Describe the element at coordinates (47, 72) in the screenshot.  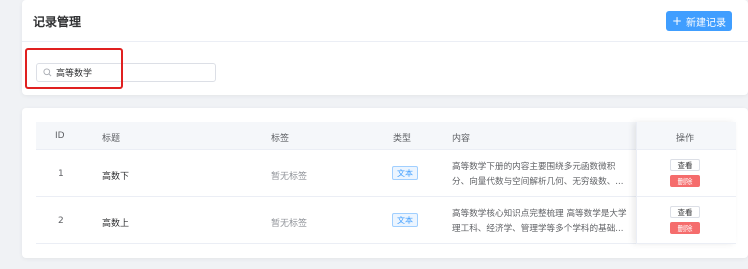
I see `search-icon` at that location.